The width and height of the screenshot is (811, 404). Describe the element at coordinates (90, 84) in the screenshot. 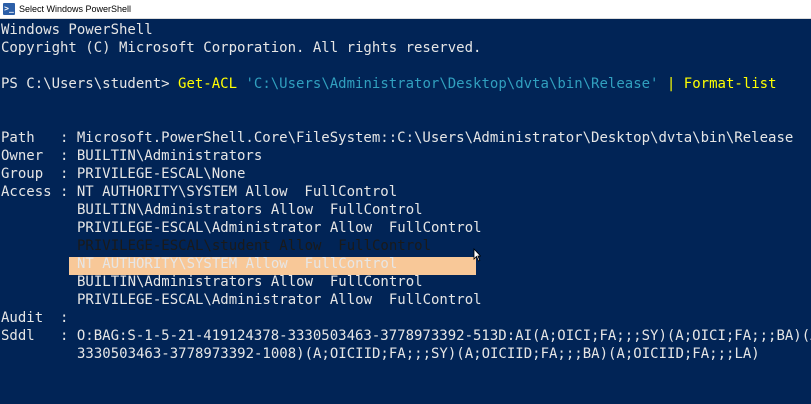

I see `prompt-text: PS C:\Users\student>` at that location.